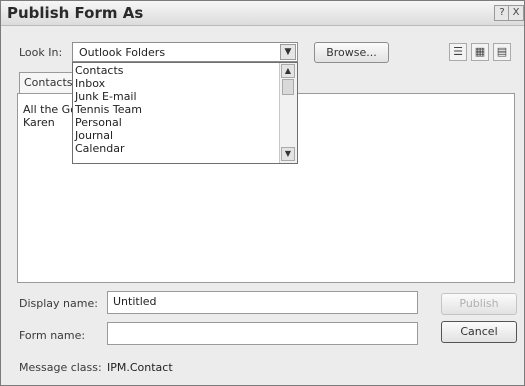  Describe the element at coordinates (122, 52) in the screenshot. I see `look-in-value: Outlook Folders` at that location.